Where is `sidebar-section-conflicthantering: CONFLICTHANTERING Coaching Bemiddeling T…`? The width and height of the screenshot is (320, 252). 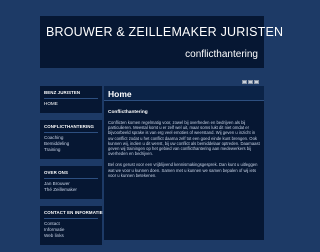
sidebar-section-conflicthantering: CONFLICTHANTERING Coaching Bemiddeling T… is located at coordinates (71, 139).